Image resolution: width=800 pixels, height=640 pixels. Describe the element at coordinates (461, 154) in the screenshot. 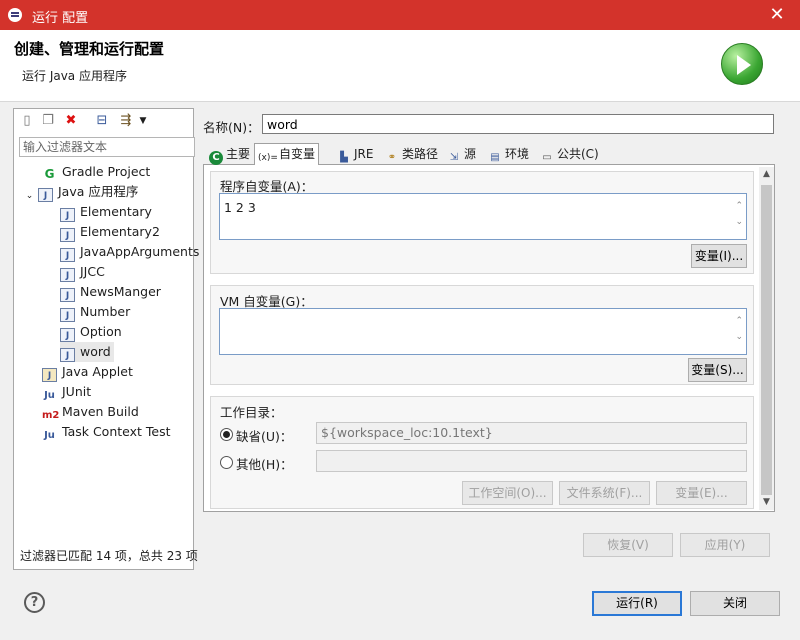

I see `tab-source: ⇲ 源` at that location.